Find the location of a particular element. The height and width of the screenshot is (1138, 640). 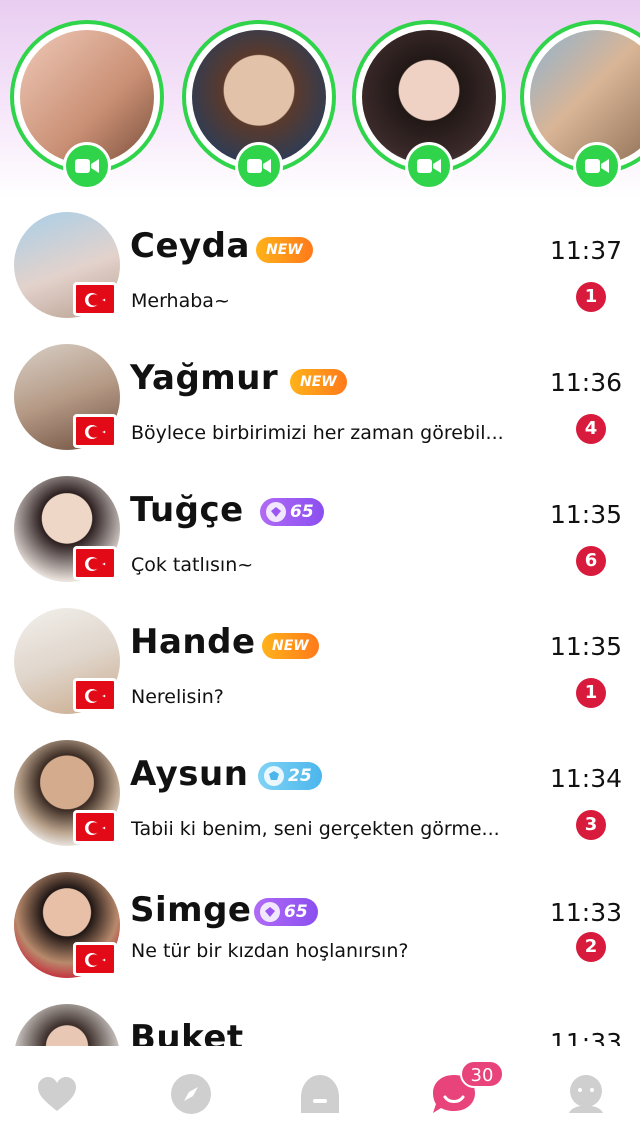

contact-name: Yağmur is located at coordinates (204, 378).